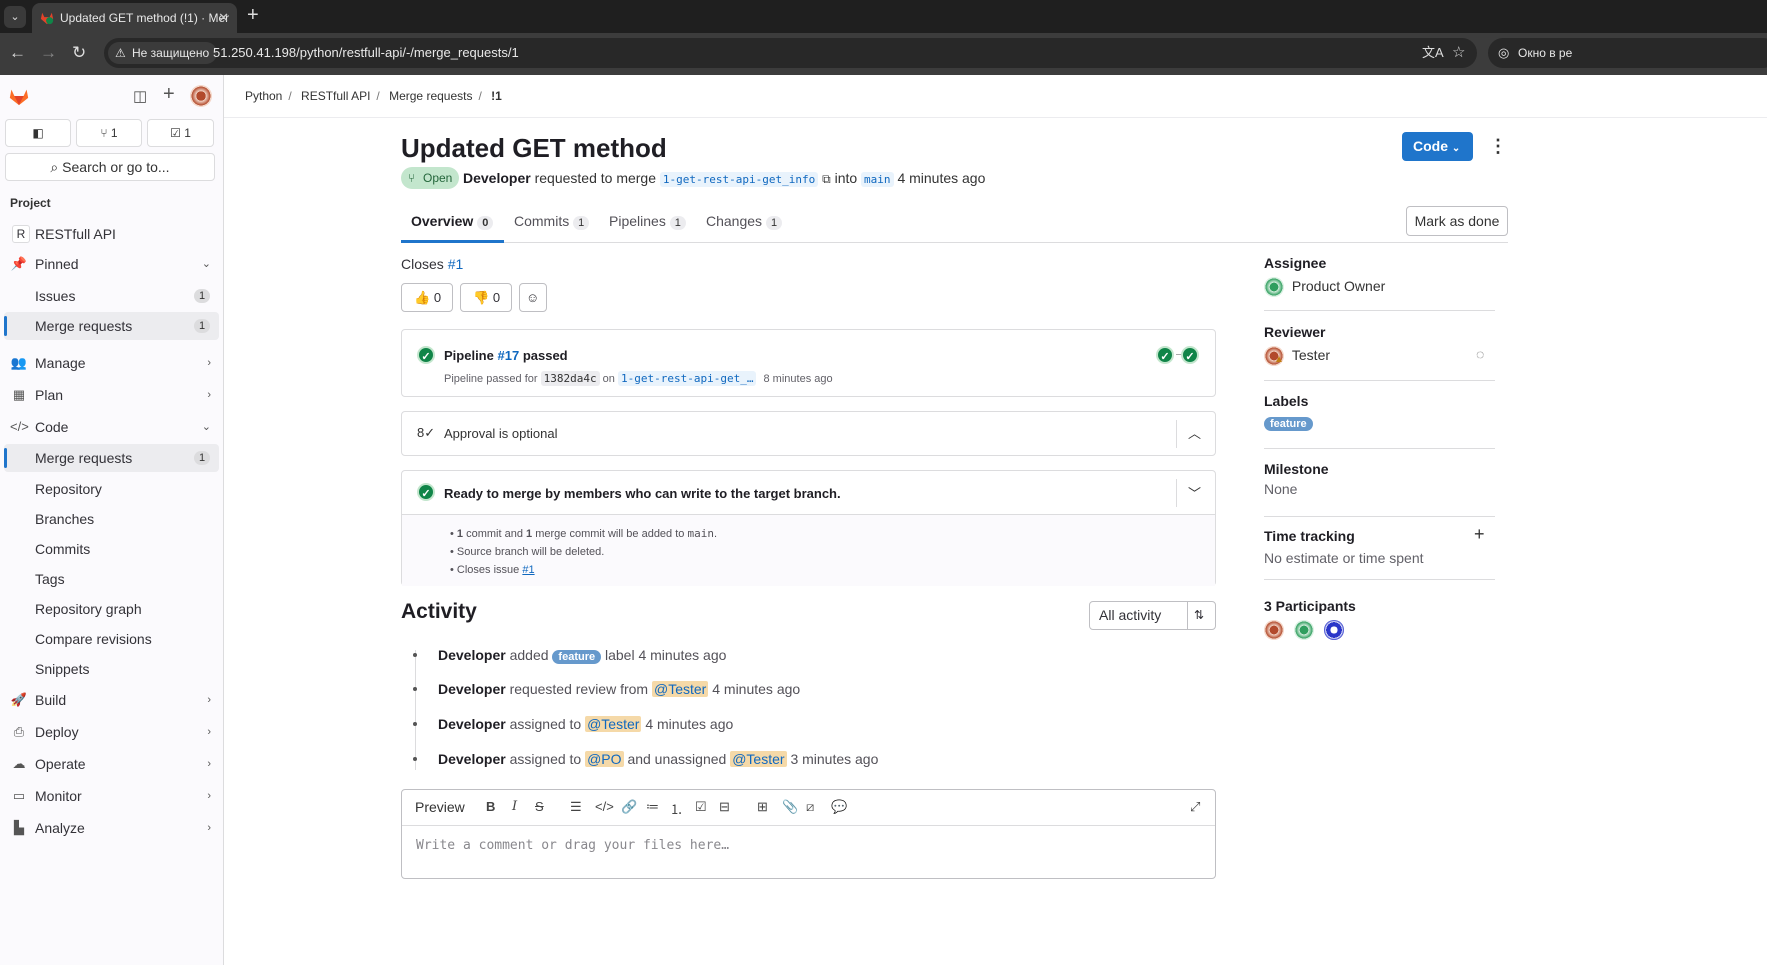 Image resolution: width=1767 pixels, height=965 pixels. Describe the element at coordinates (604, 759) in the screenshot. I see `user-mention: @PO` at that location.